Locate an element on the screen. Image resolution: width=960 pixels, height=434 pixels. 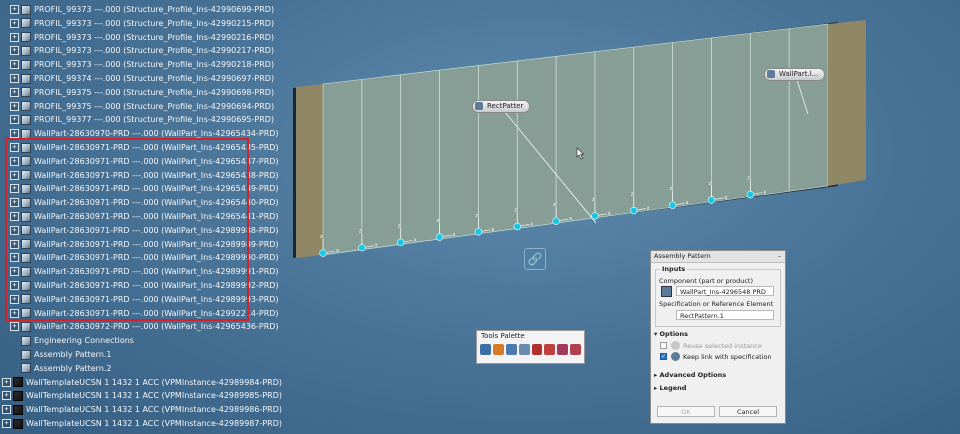
tree-row-label: Assembly Pattern.2 is located at coordinates (73, 368).